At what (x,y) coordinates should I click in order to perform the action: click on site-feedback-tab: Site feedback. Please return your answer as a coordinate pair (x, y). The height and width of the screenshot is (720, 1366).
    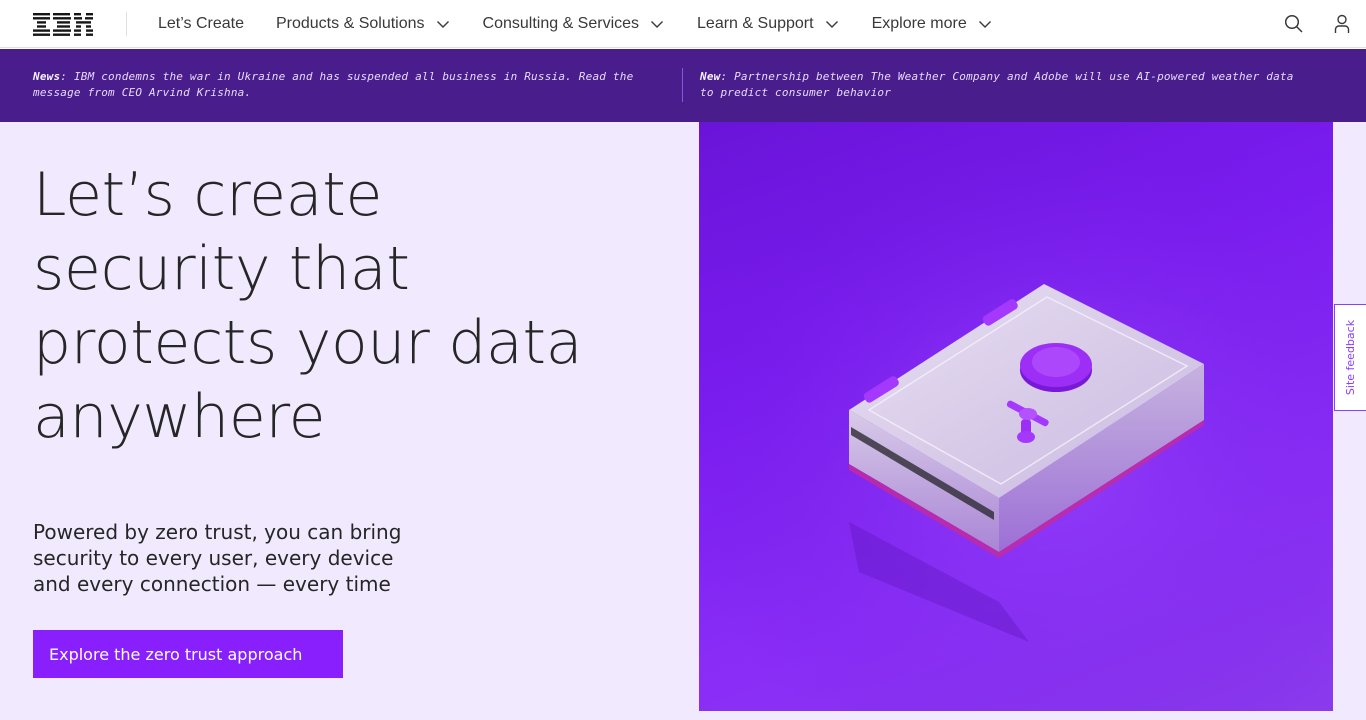
    Looking at the image, I should click on (1350, 357).